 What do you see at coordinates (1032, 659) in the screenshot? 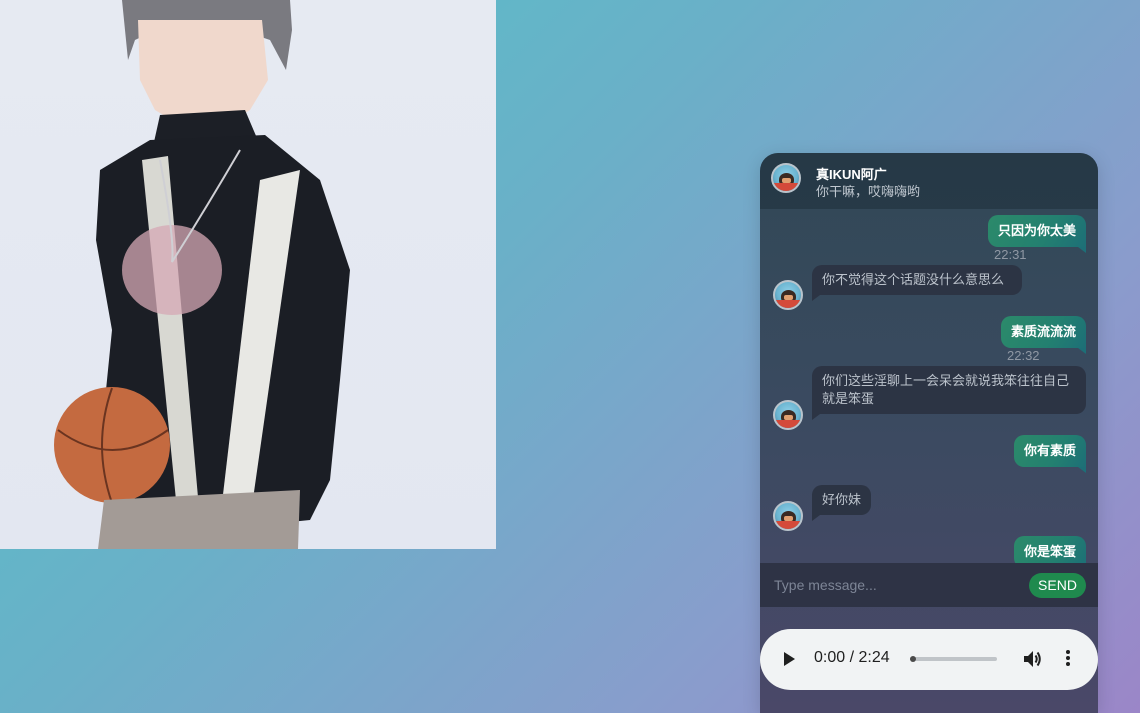
I see `volume-icon` at bounding box center [1032, 659].